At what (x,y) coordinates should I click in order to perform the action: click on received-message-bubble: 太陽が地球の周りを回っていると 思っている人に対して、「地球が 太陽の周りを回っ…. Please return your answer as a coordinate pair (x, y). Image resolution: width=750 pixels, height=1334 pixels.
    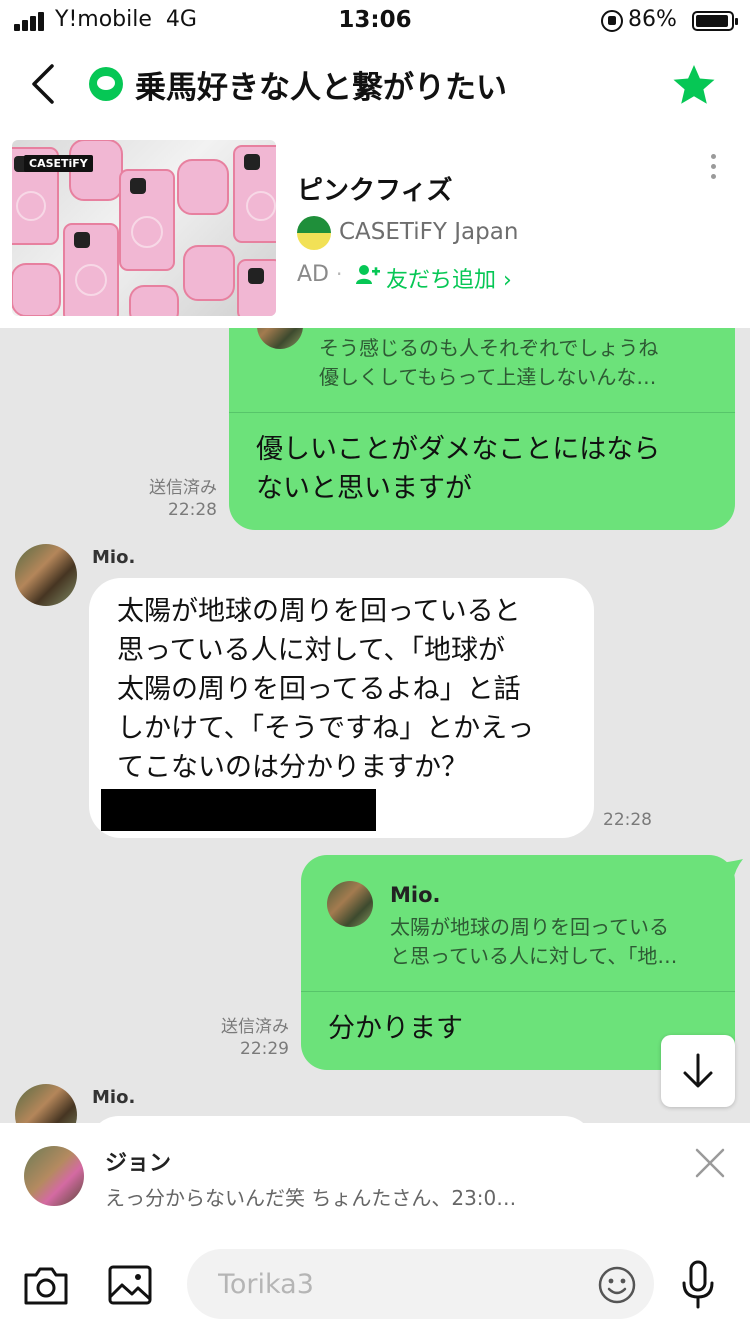
    Looking at the image, I should click on (341, 708).